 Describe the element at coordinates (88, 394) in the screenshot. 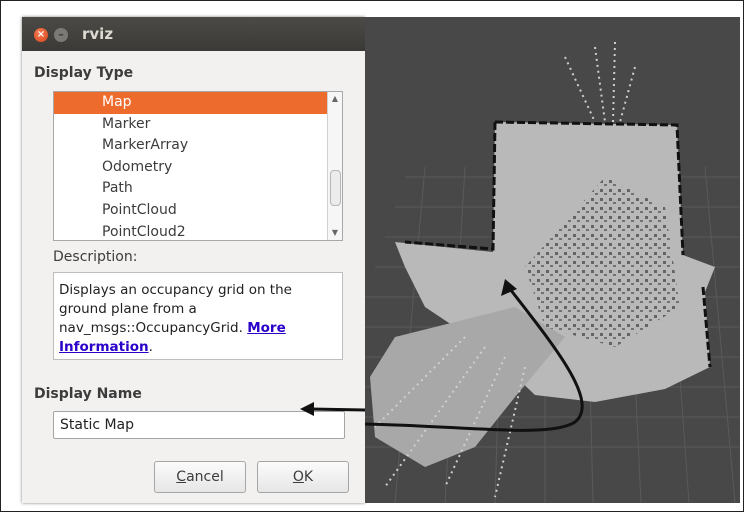

I see `display-name-label: Display Name` at that location.